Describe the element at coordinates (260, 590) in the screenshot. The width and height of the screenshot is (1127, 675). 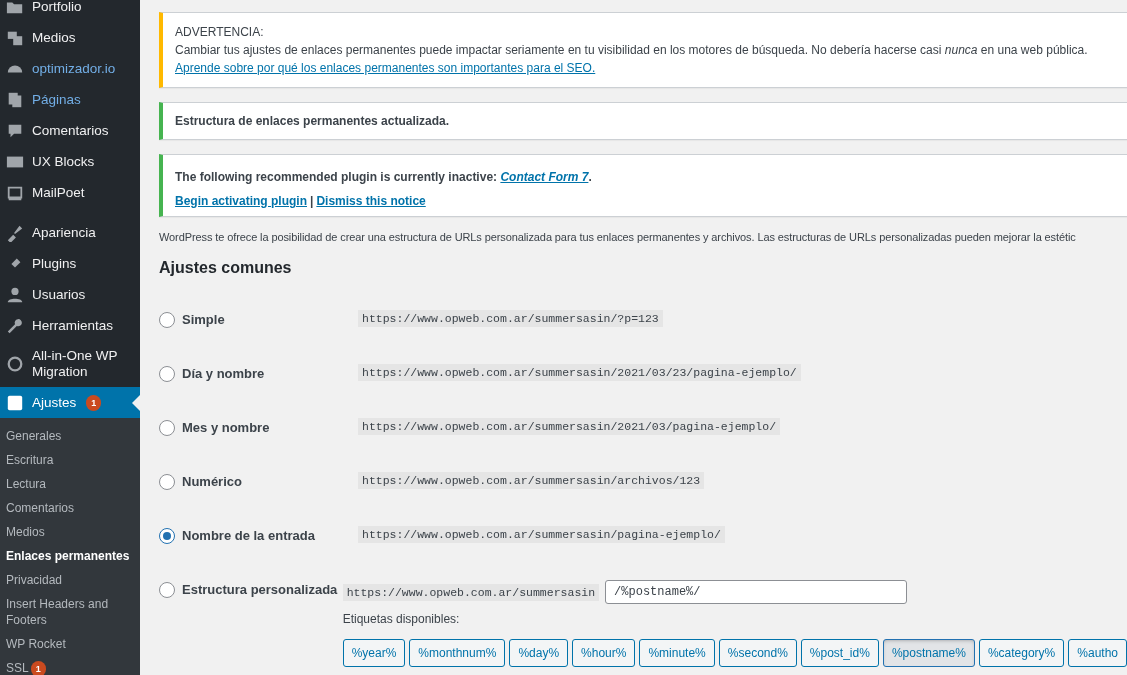
I see `option-label: Estructura personalizada` at that location.